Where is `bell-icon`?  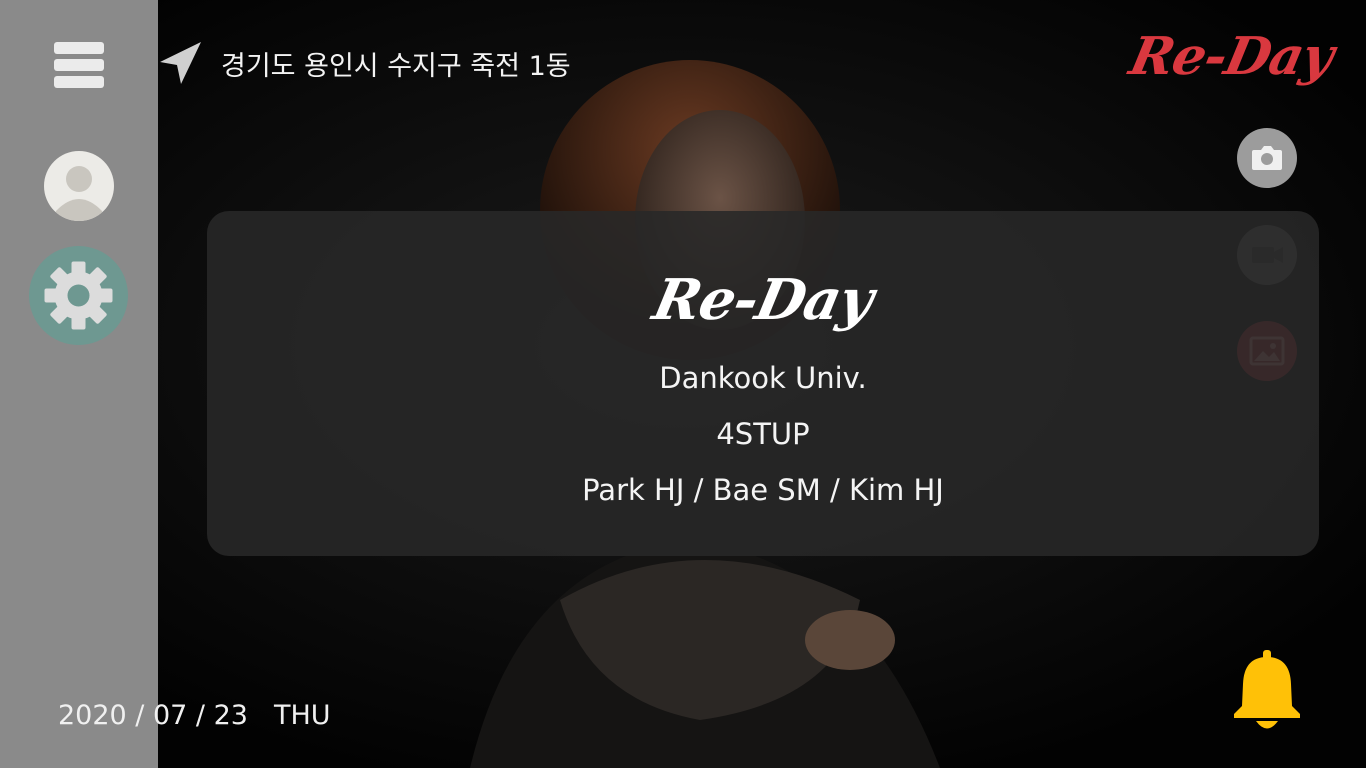
bell-icon is located at coordinates (1267, 690).